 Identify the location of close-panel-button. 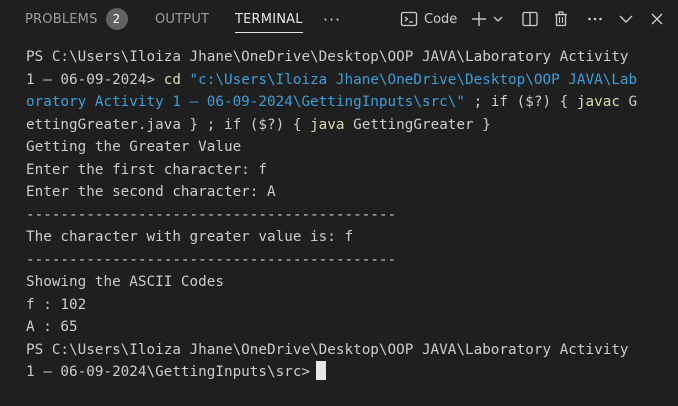
(657, 19).